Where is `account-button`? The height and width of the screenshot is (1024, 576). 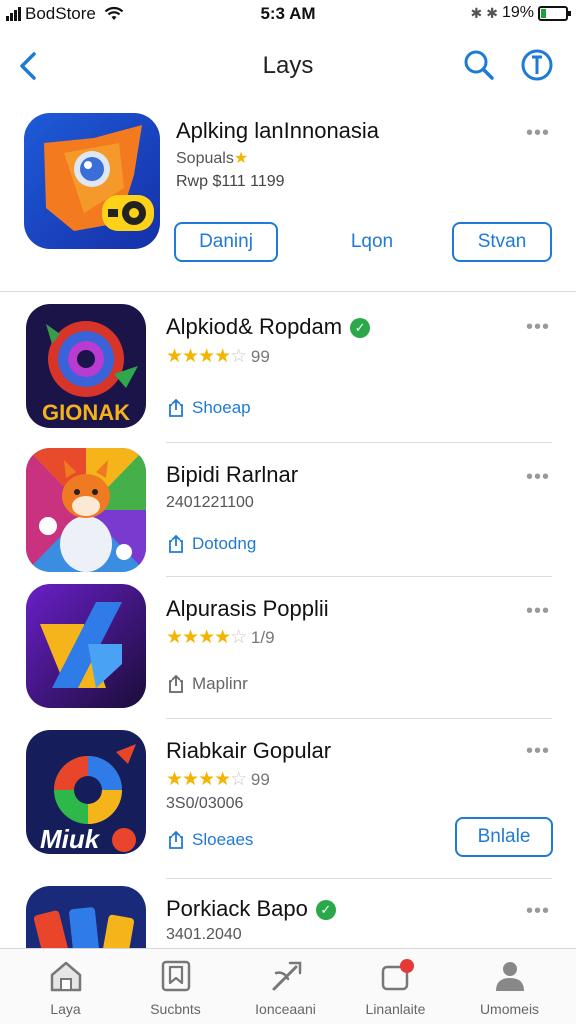 account-button is located at coordinates (537, 65).